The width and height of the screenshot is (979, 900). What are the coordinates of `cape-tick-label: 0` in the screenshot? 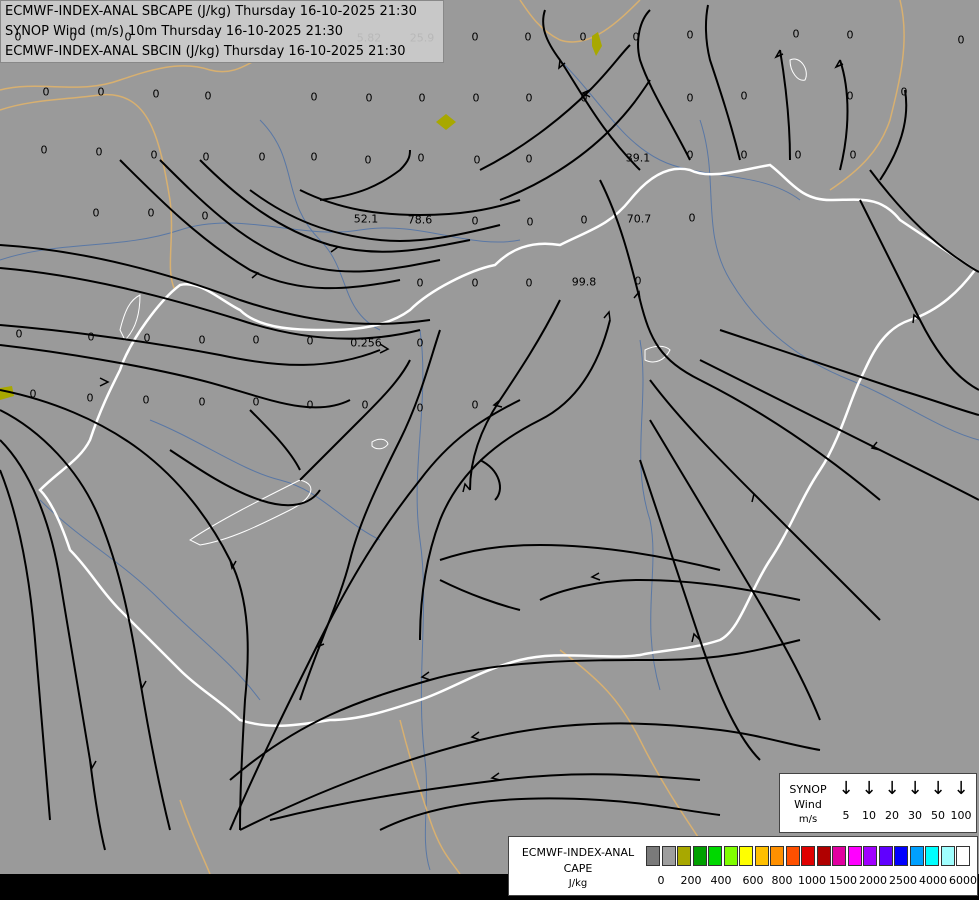 It's located at (661, 880).